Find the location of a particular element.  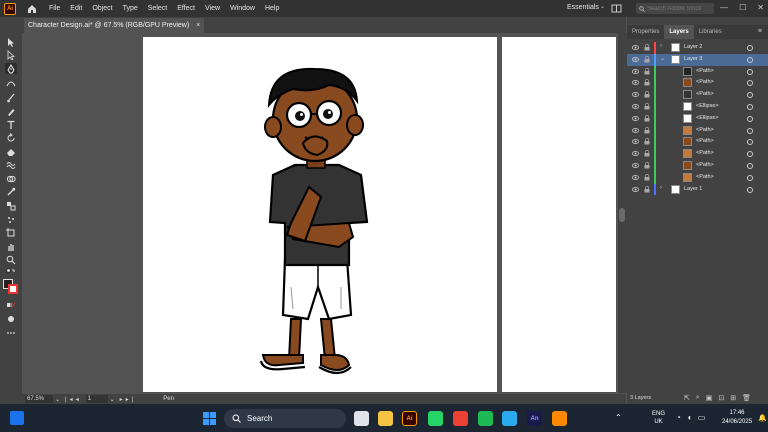

selection-tool-icon is located at coordinates (11, 41).